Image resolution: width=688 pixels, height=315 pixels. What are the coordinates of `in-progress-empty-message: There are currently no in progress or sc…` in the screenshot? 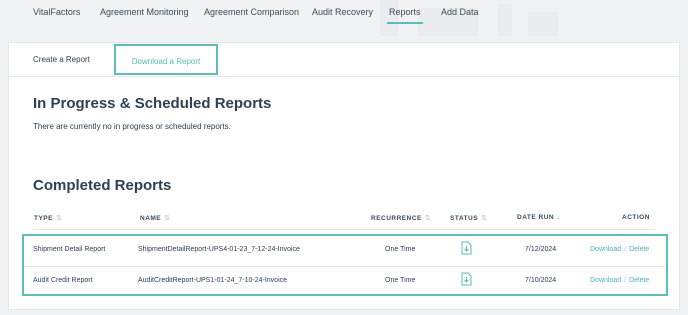 It's located at (132, 126).